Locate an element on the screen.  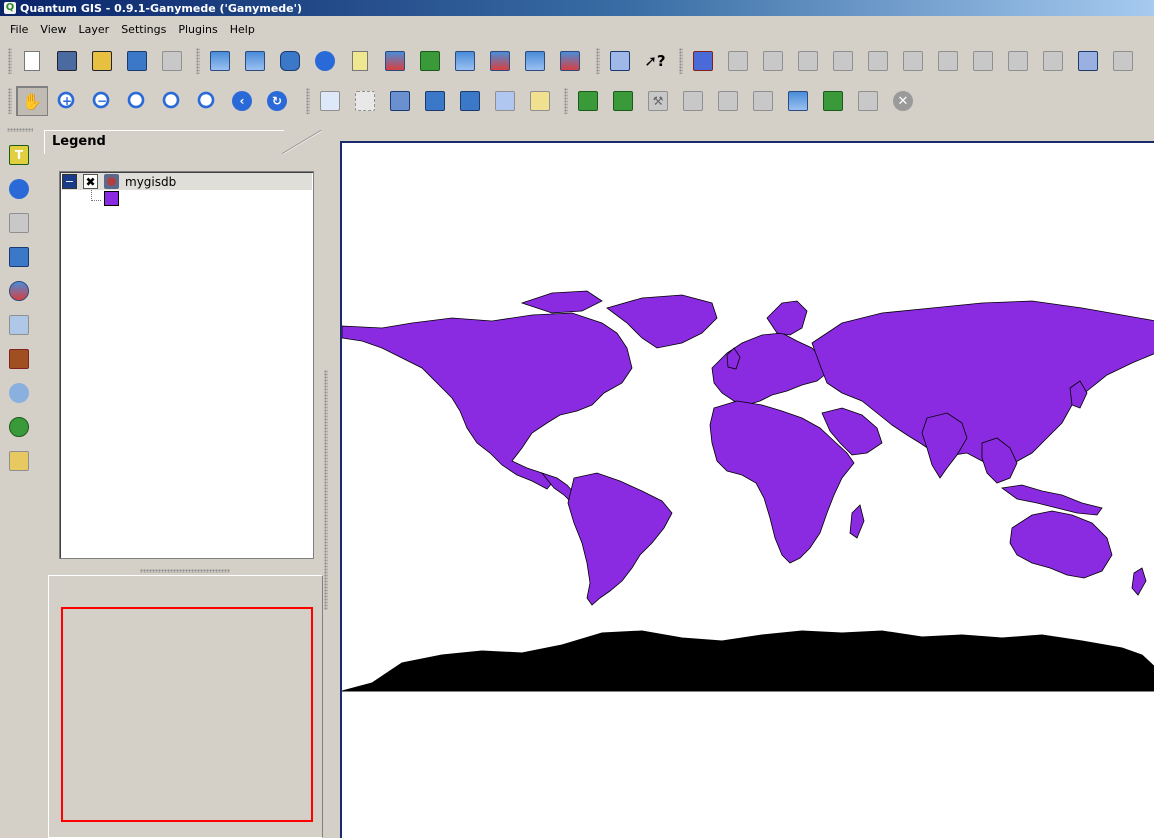
delimited-text-button is located at coordinates (19, 257).